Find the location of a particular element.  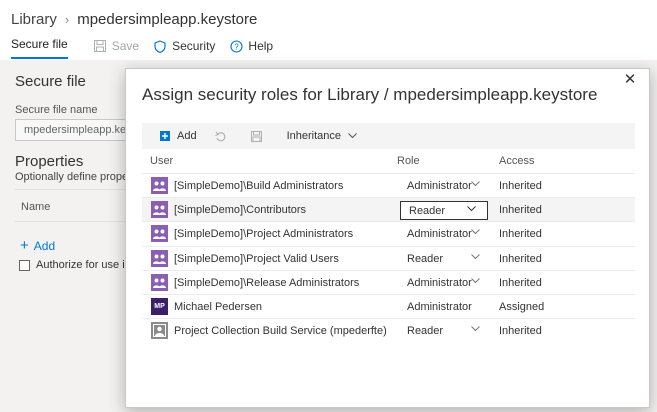

plus-icon: + is located at coordinates (24, 245).